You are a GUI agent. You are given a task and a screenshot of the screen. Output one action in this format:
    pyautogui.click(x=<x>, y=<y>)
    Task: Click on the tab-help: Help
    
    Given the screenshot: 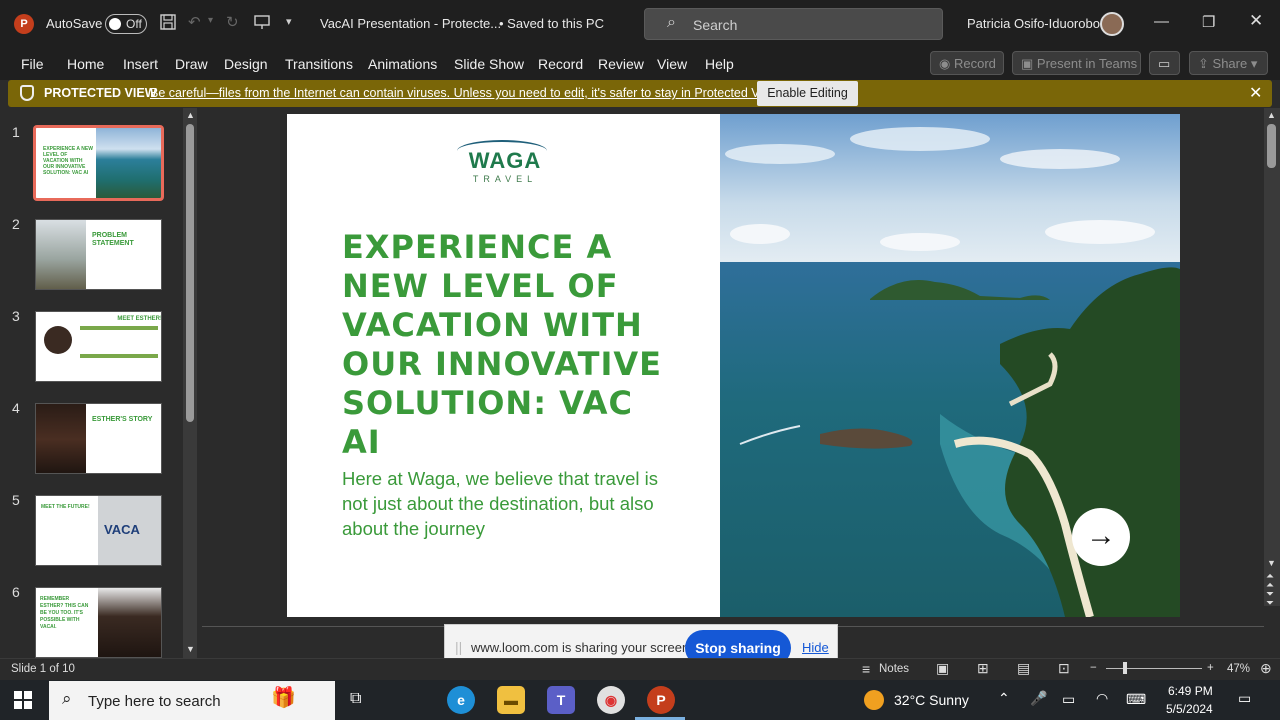 What is the action you would take?
    pyautogui.click(x=719, y=64)
    